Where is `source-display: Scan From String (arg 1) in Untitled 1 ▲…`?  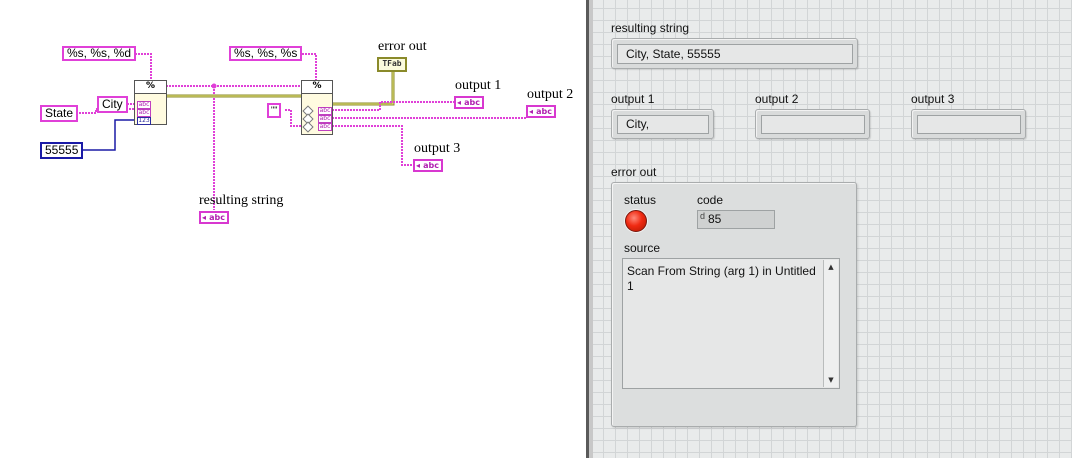
source-display: Scan From String (arg 1) in Untitled 1 ▲… is located at coordinates (731, 323).